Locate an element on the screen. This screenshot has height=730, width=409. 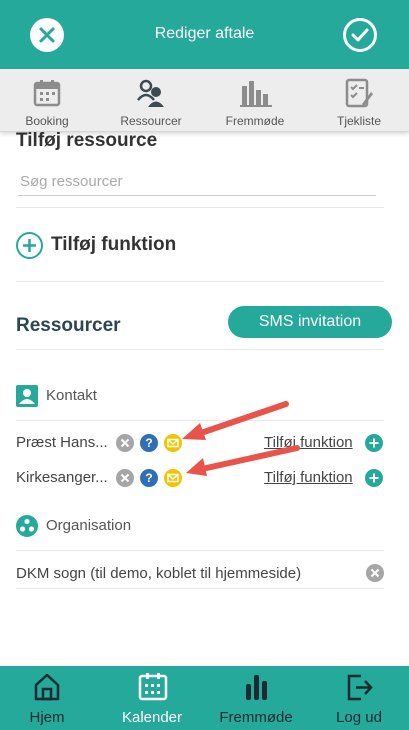
organisation-group-label: Organisation is located at coordinates (89, 525).